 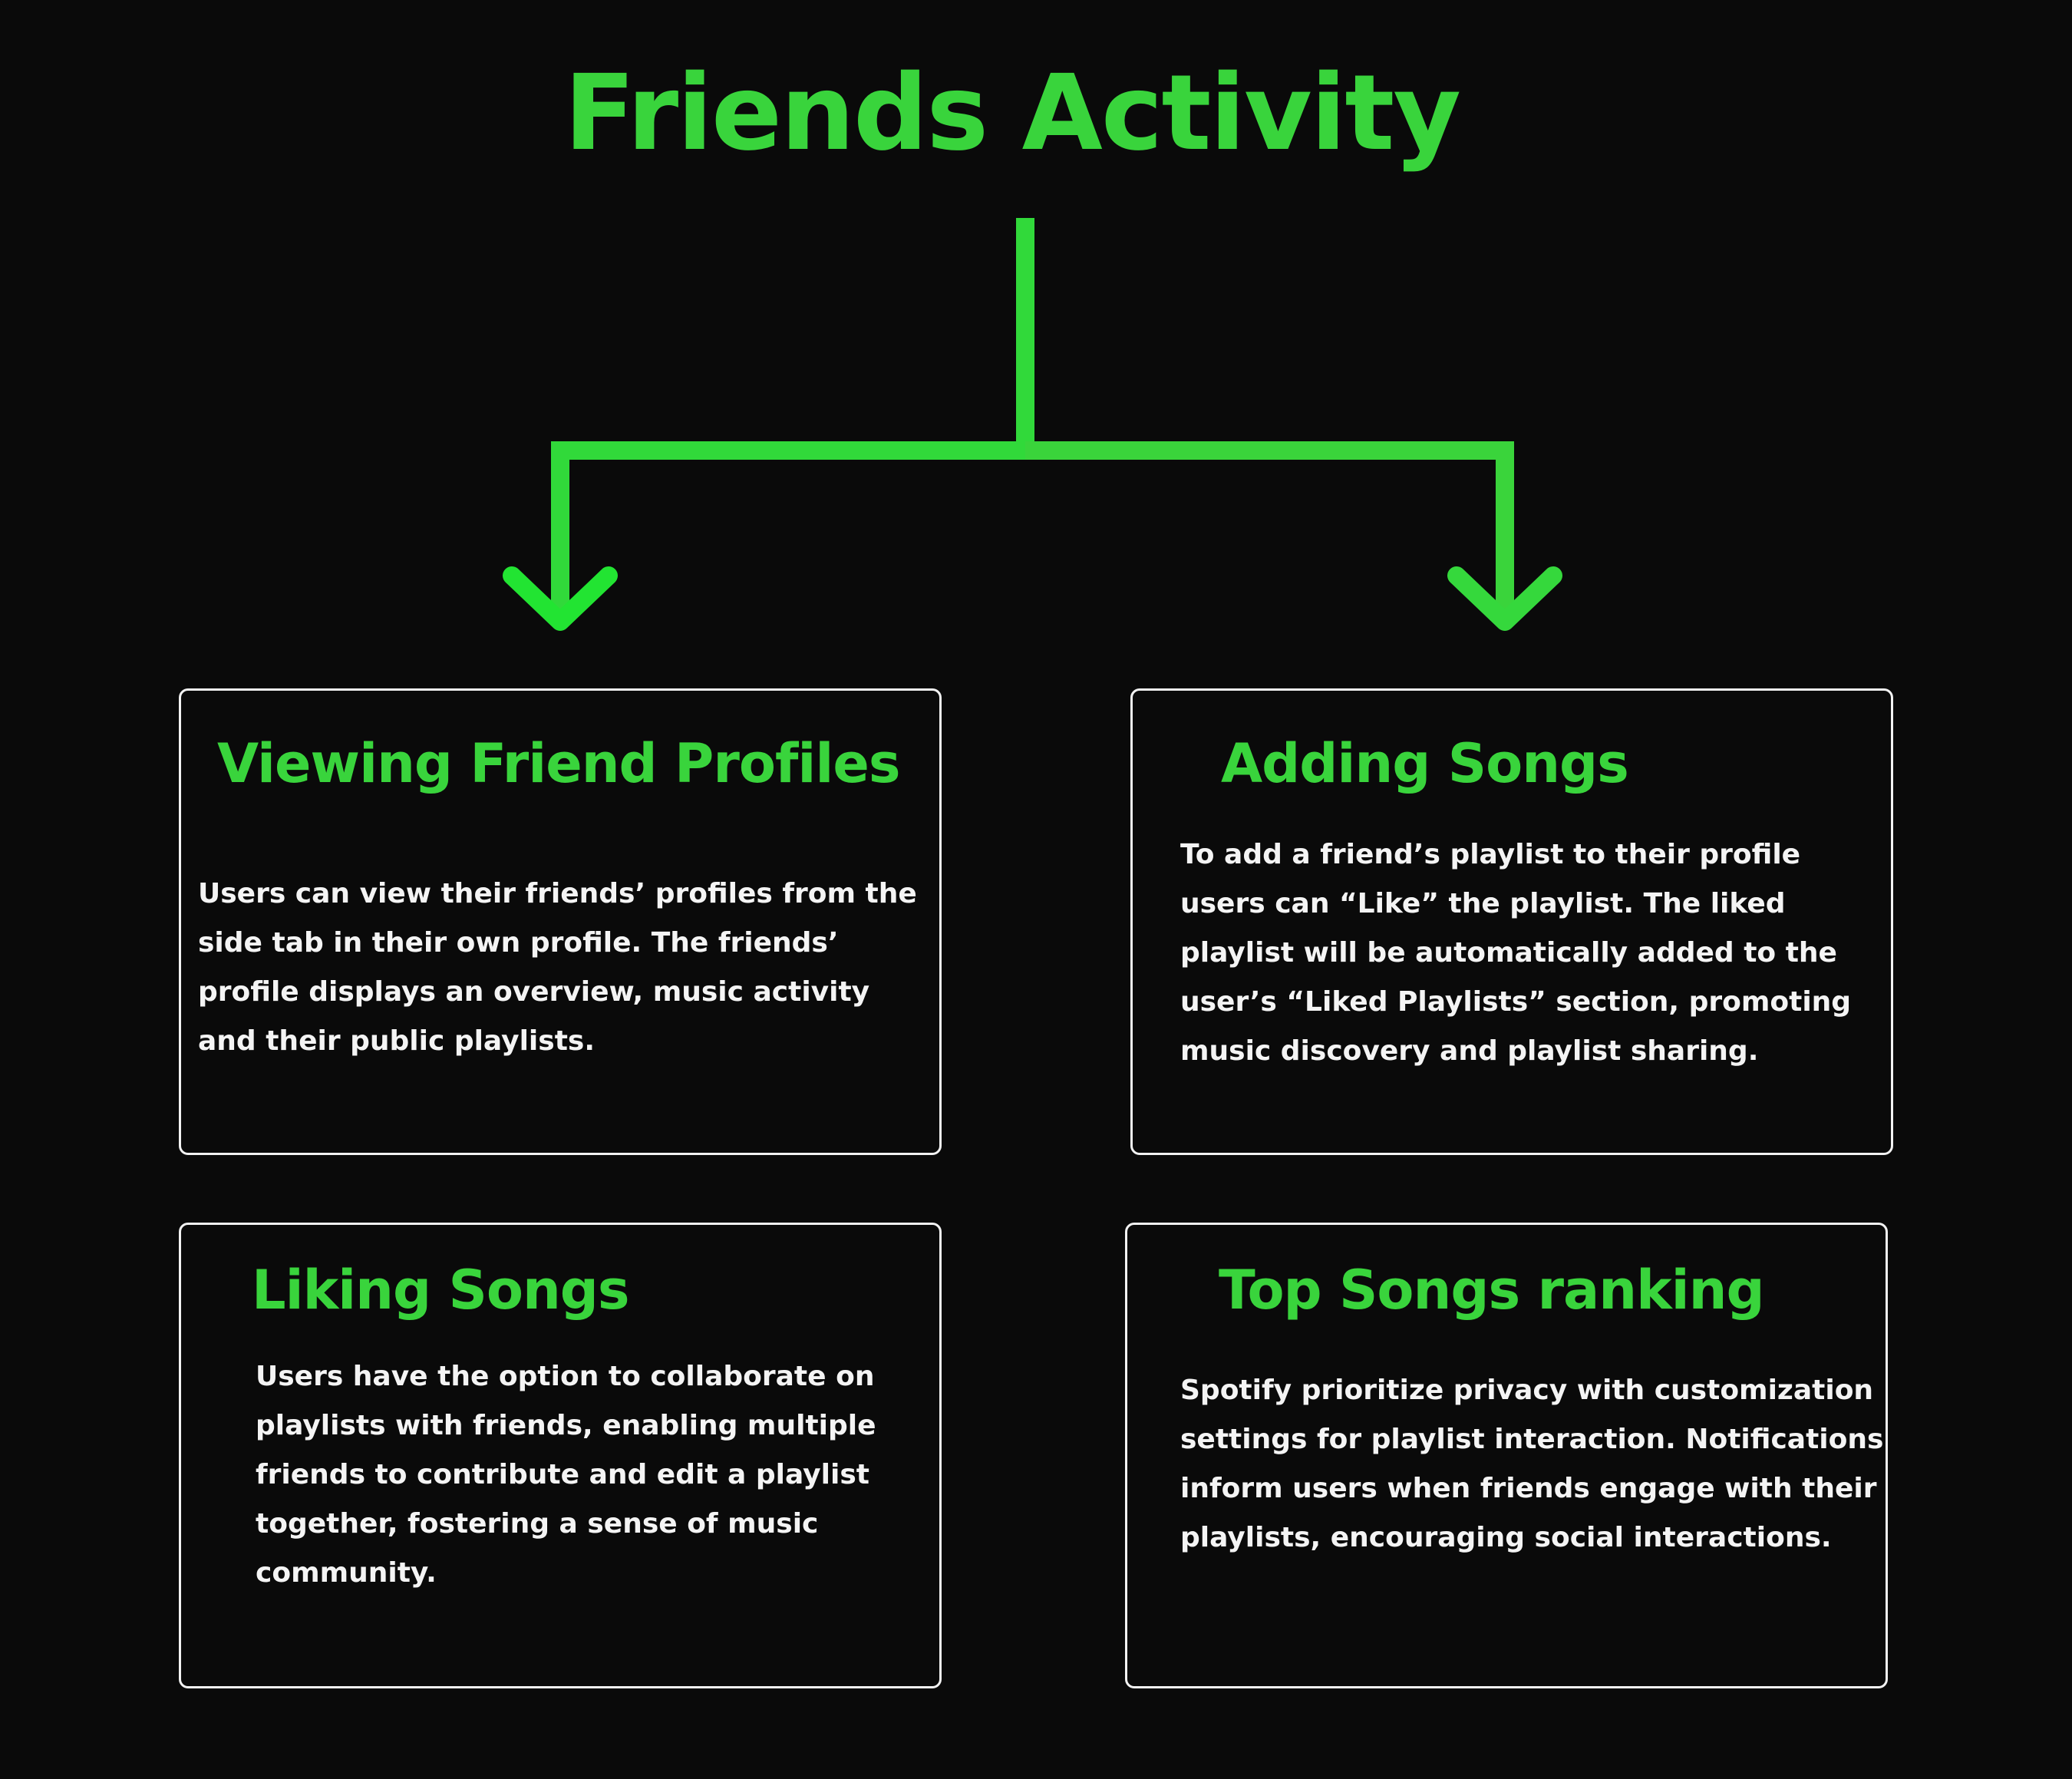 I want to click on card-title: Viewing Friend Profiles, so click(x=559, y=763).